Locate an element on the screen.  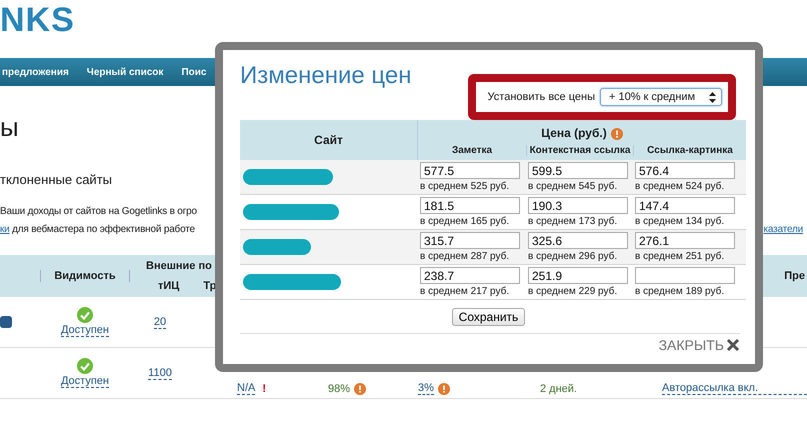
save-button: Сохранить is located at coordinates (489, 317).